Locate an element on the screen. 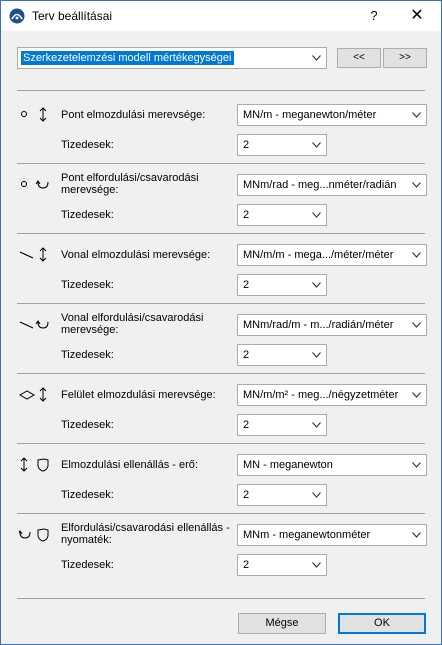 This screenshot has width=442, height=645. point-displacement-unit-value: MN/m - meganewton/méter is located at coordinates (310, 115).